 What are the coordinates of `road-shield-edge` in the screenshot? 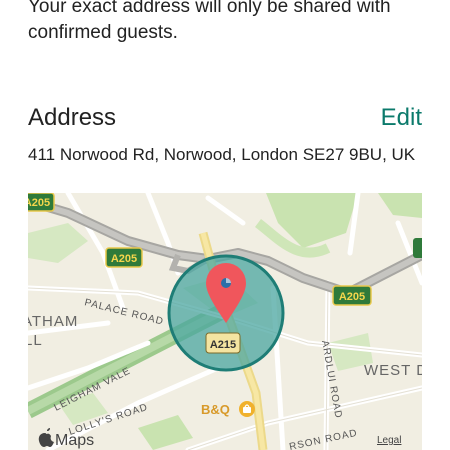 It's located at (417, 248).